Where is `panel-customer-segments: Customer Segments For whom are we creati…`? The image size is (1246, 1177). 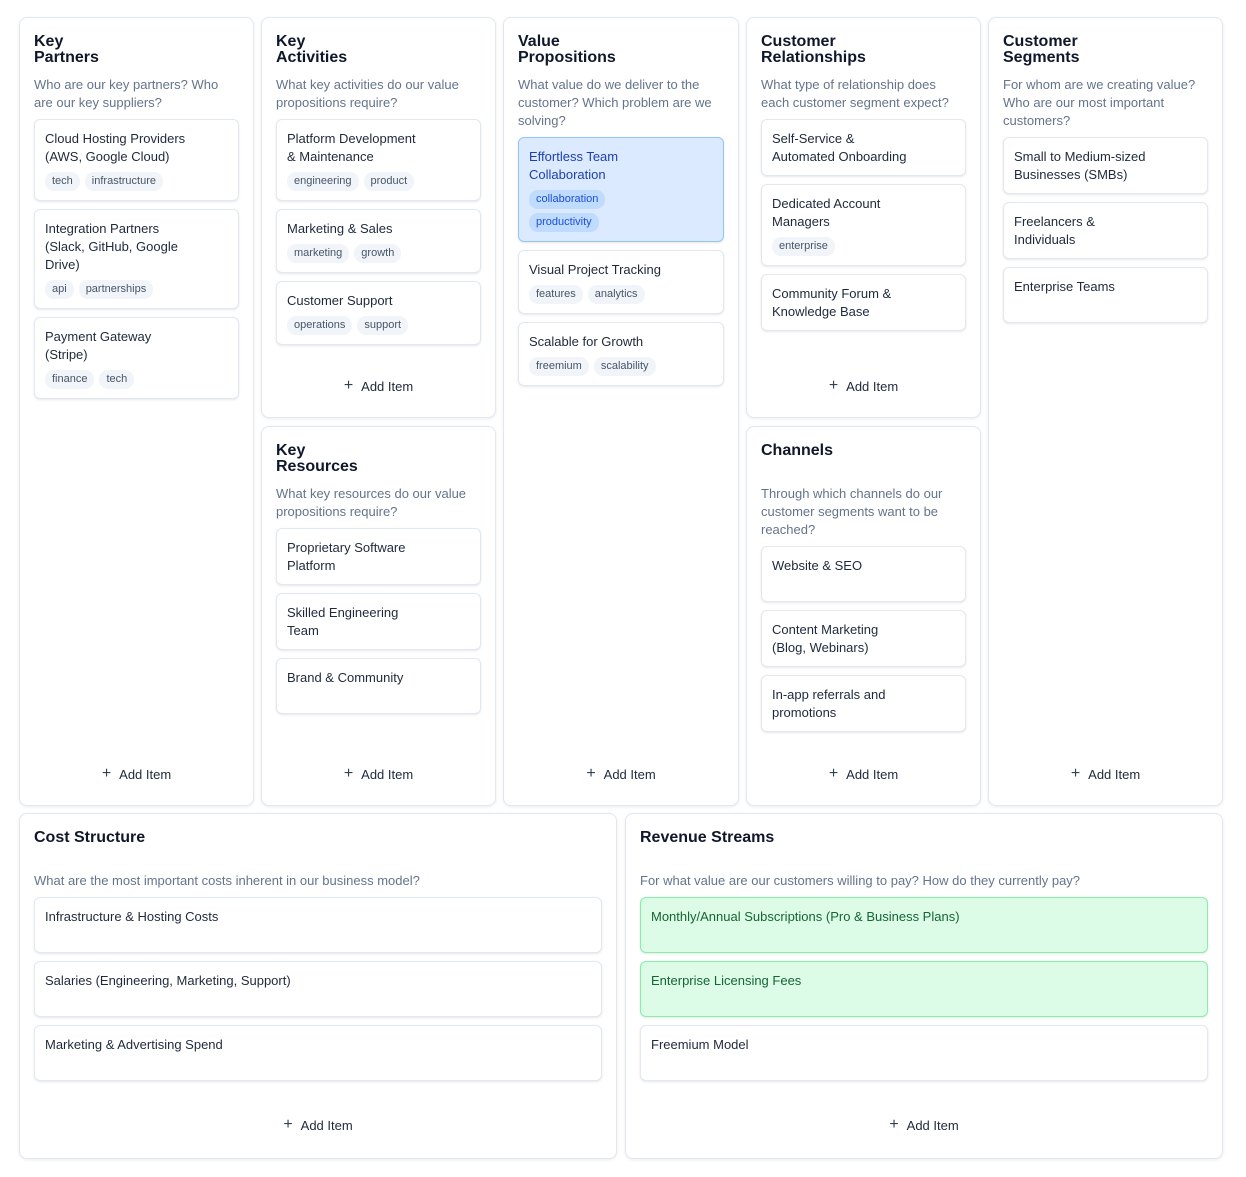
panel-customer-segments: Customer Segments For whom are we creati… is located at coordinates (1105, 411).